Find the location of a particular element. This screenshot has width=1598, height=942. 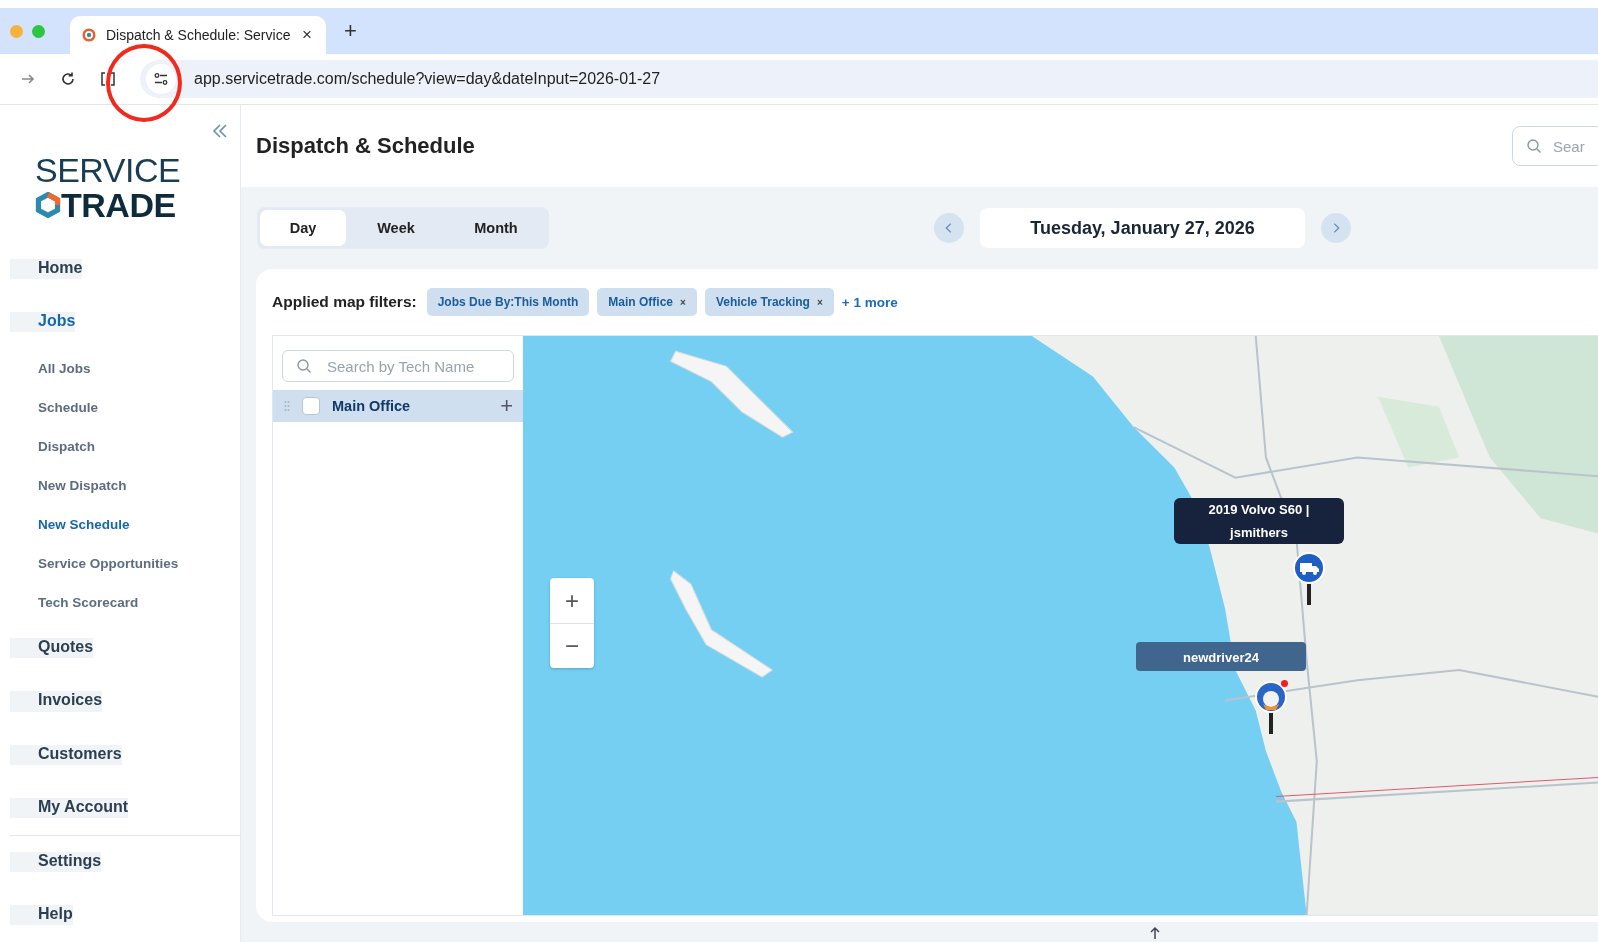

browser-tab: Dispatch & Schedule: Service × is located at coordinates (198, 35).